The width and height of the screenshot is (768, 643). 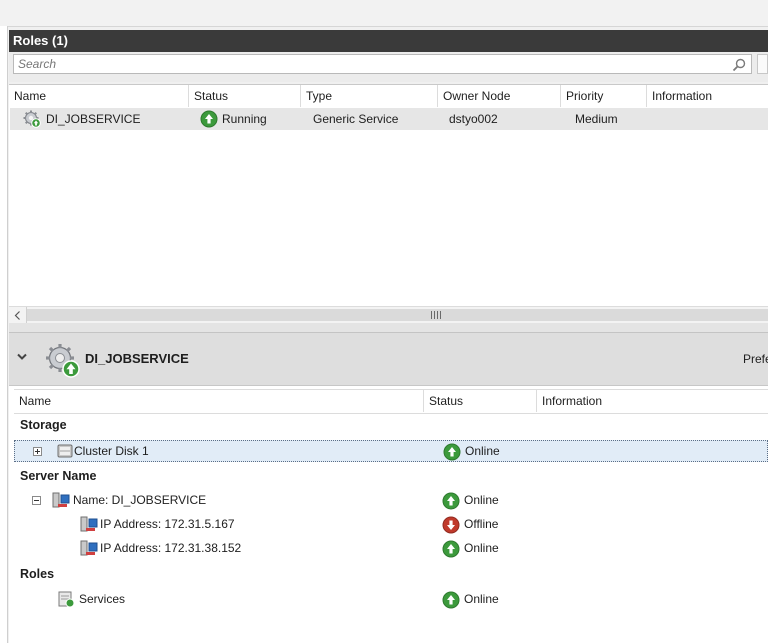 What do you see at coordinates (397, 315) in the screenshot?
I see `scrollbar-thumb` at bounding box center [397, 315].